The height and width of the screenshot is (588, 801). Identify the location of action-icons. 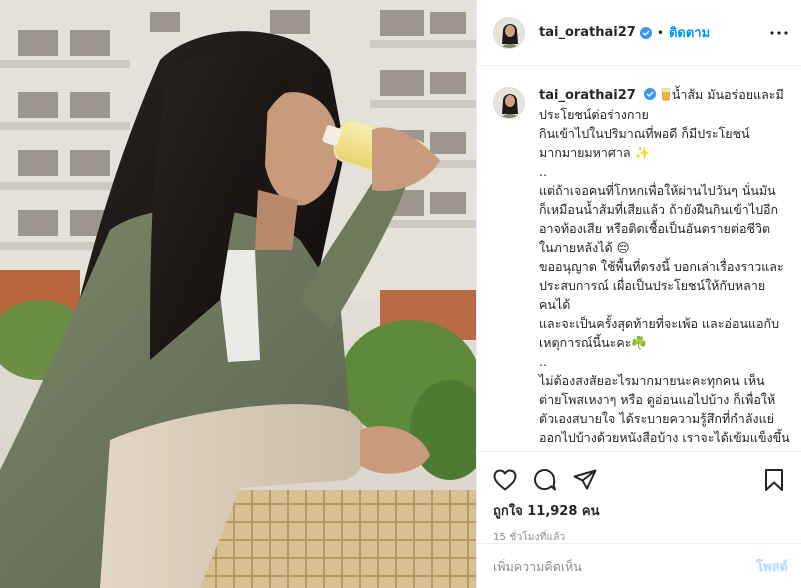
(639, 480).